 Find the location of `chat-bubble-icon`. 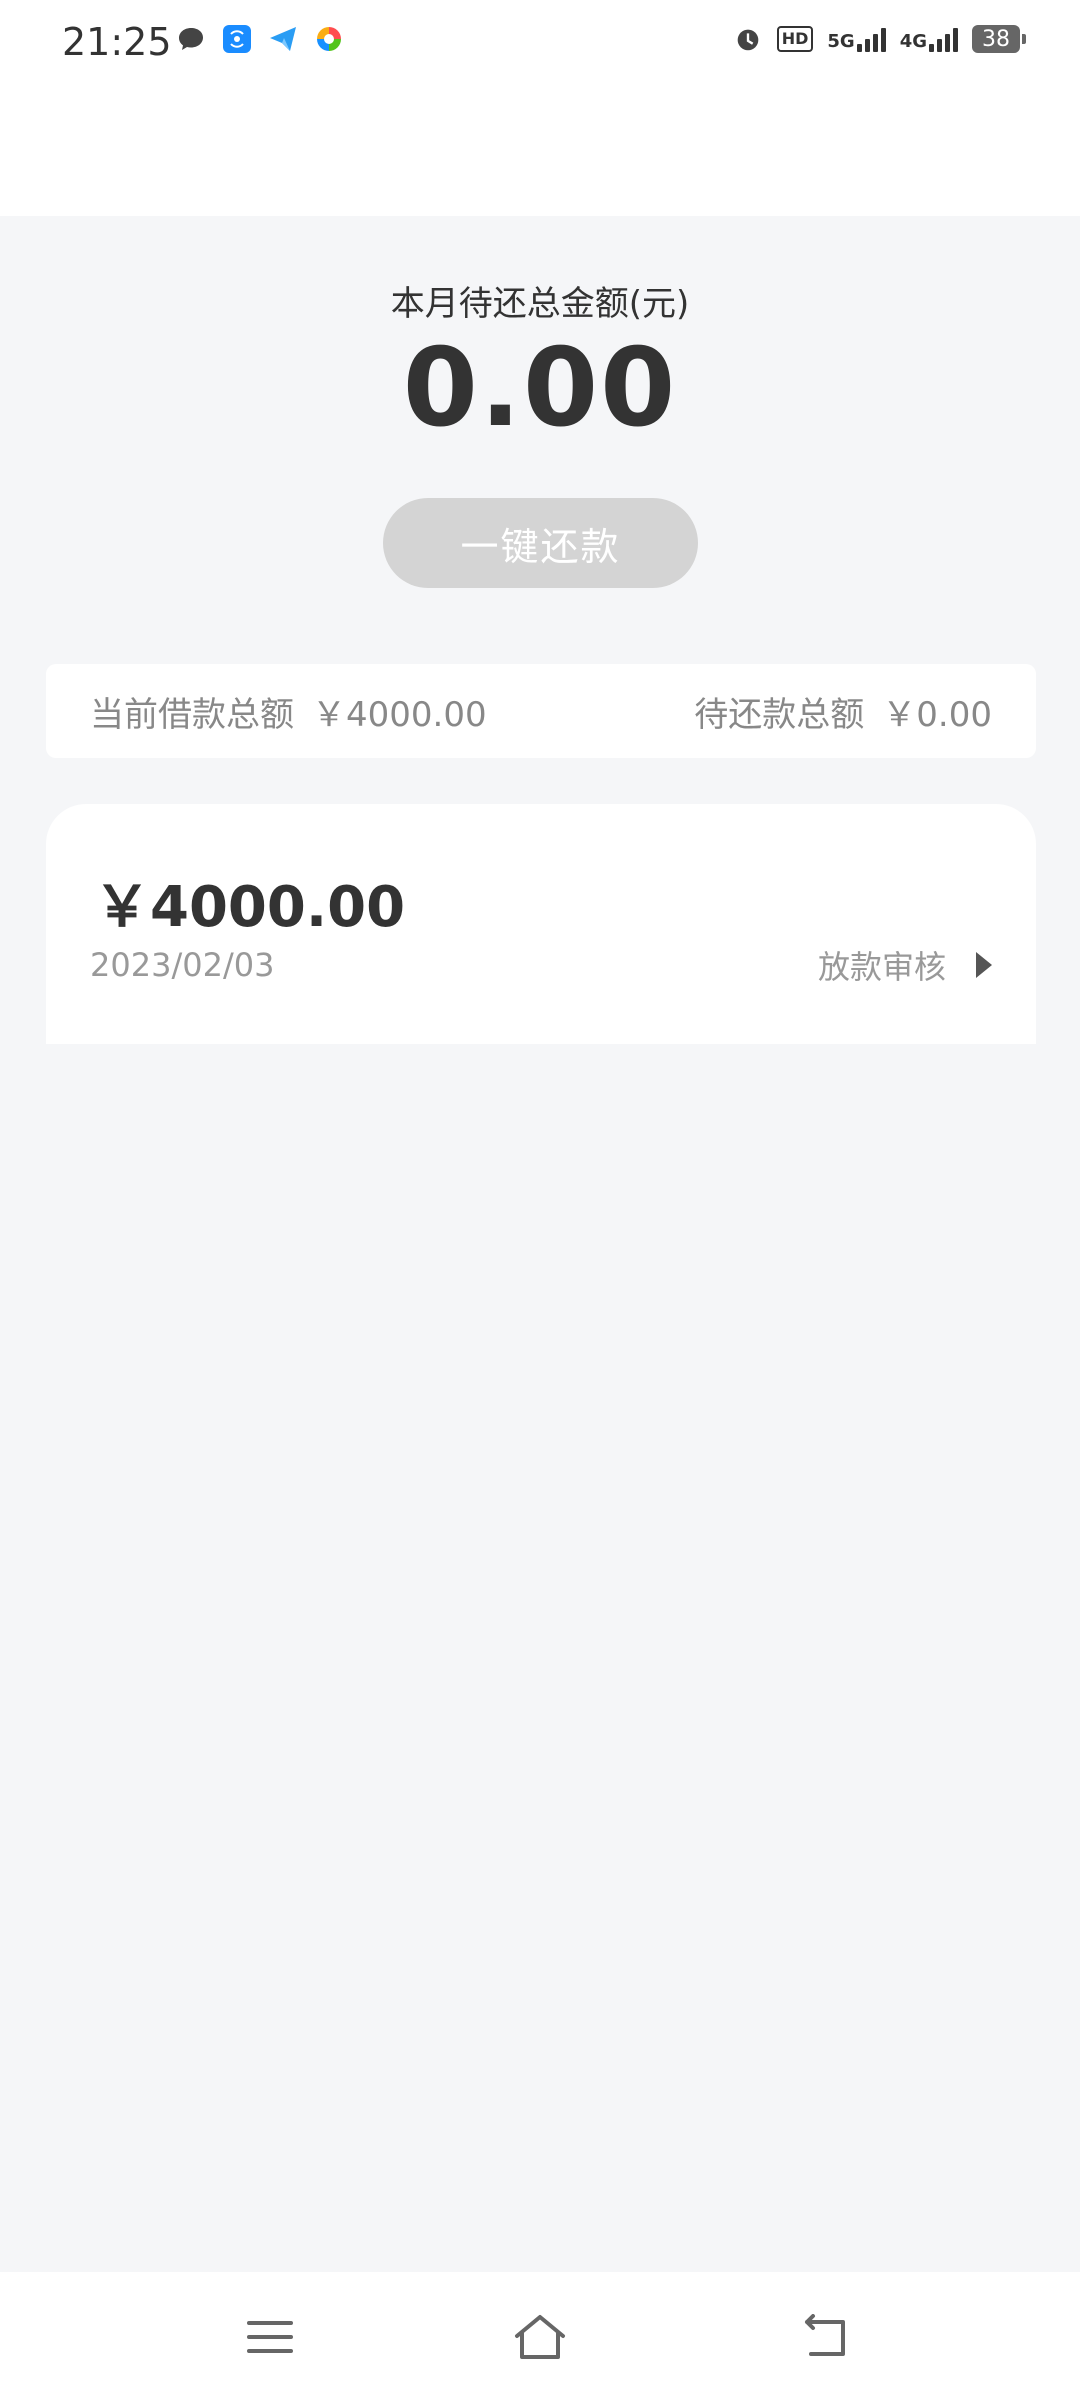

chat-bubble-icon is located at coordinates (191, 39).